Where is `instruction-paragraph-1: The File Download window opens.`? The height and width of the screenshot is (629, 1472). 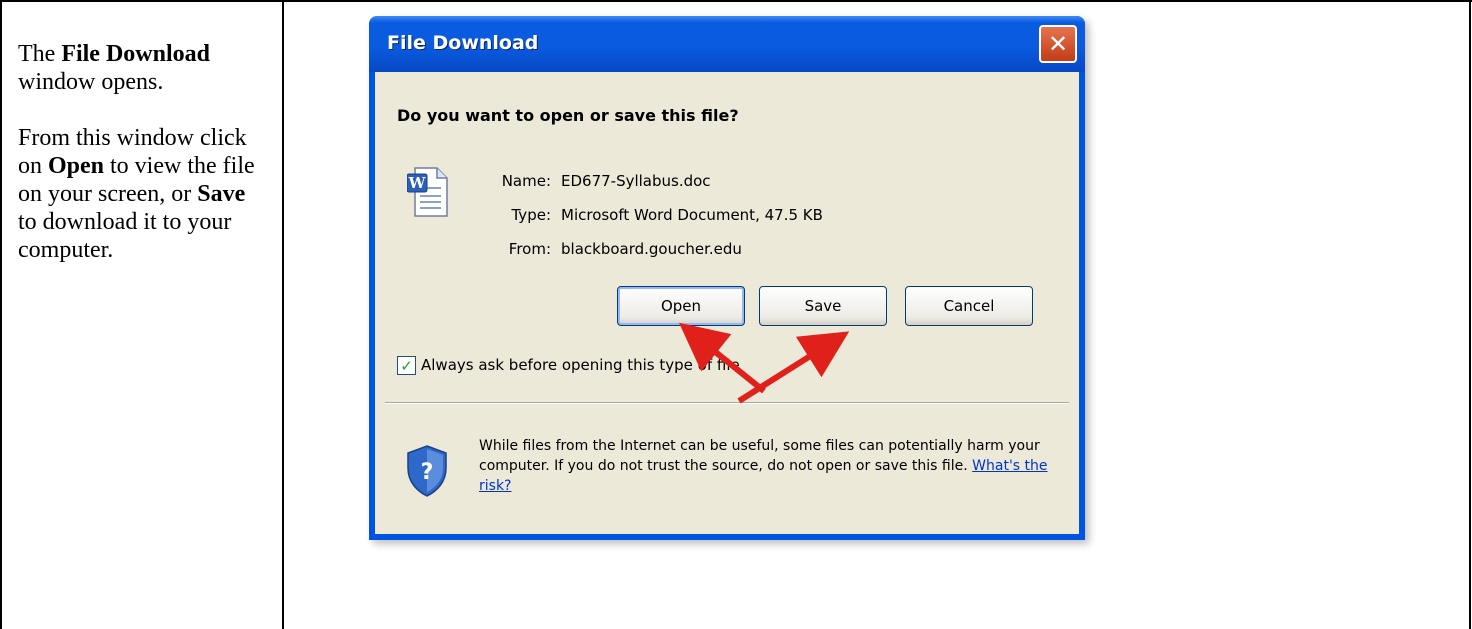
instruction-paragraph-1: The File Download window opens. is located at coordinates (143, 68).